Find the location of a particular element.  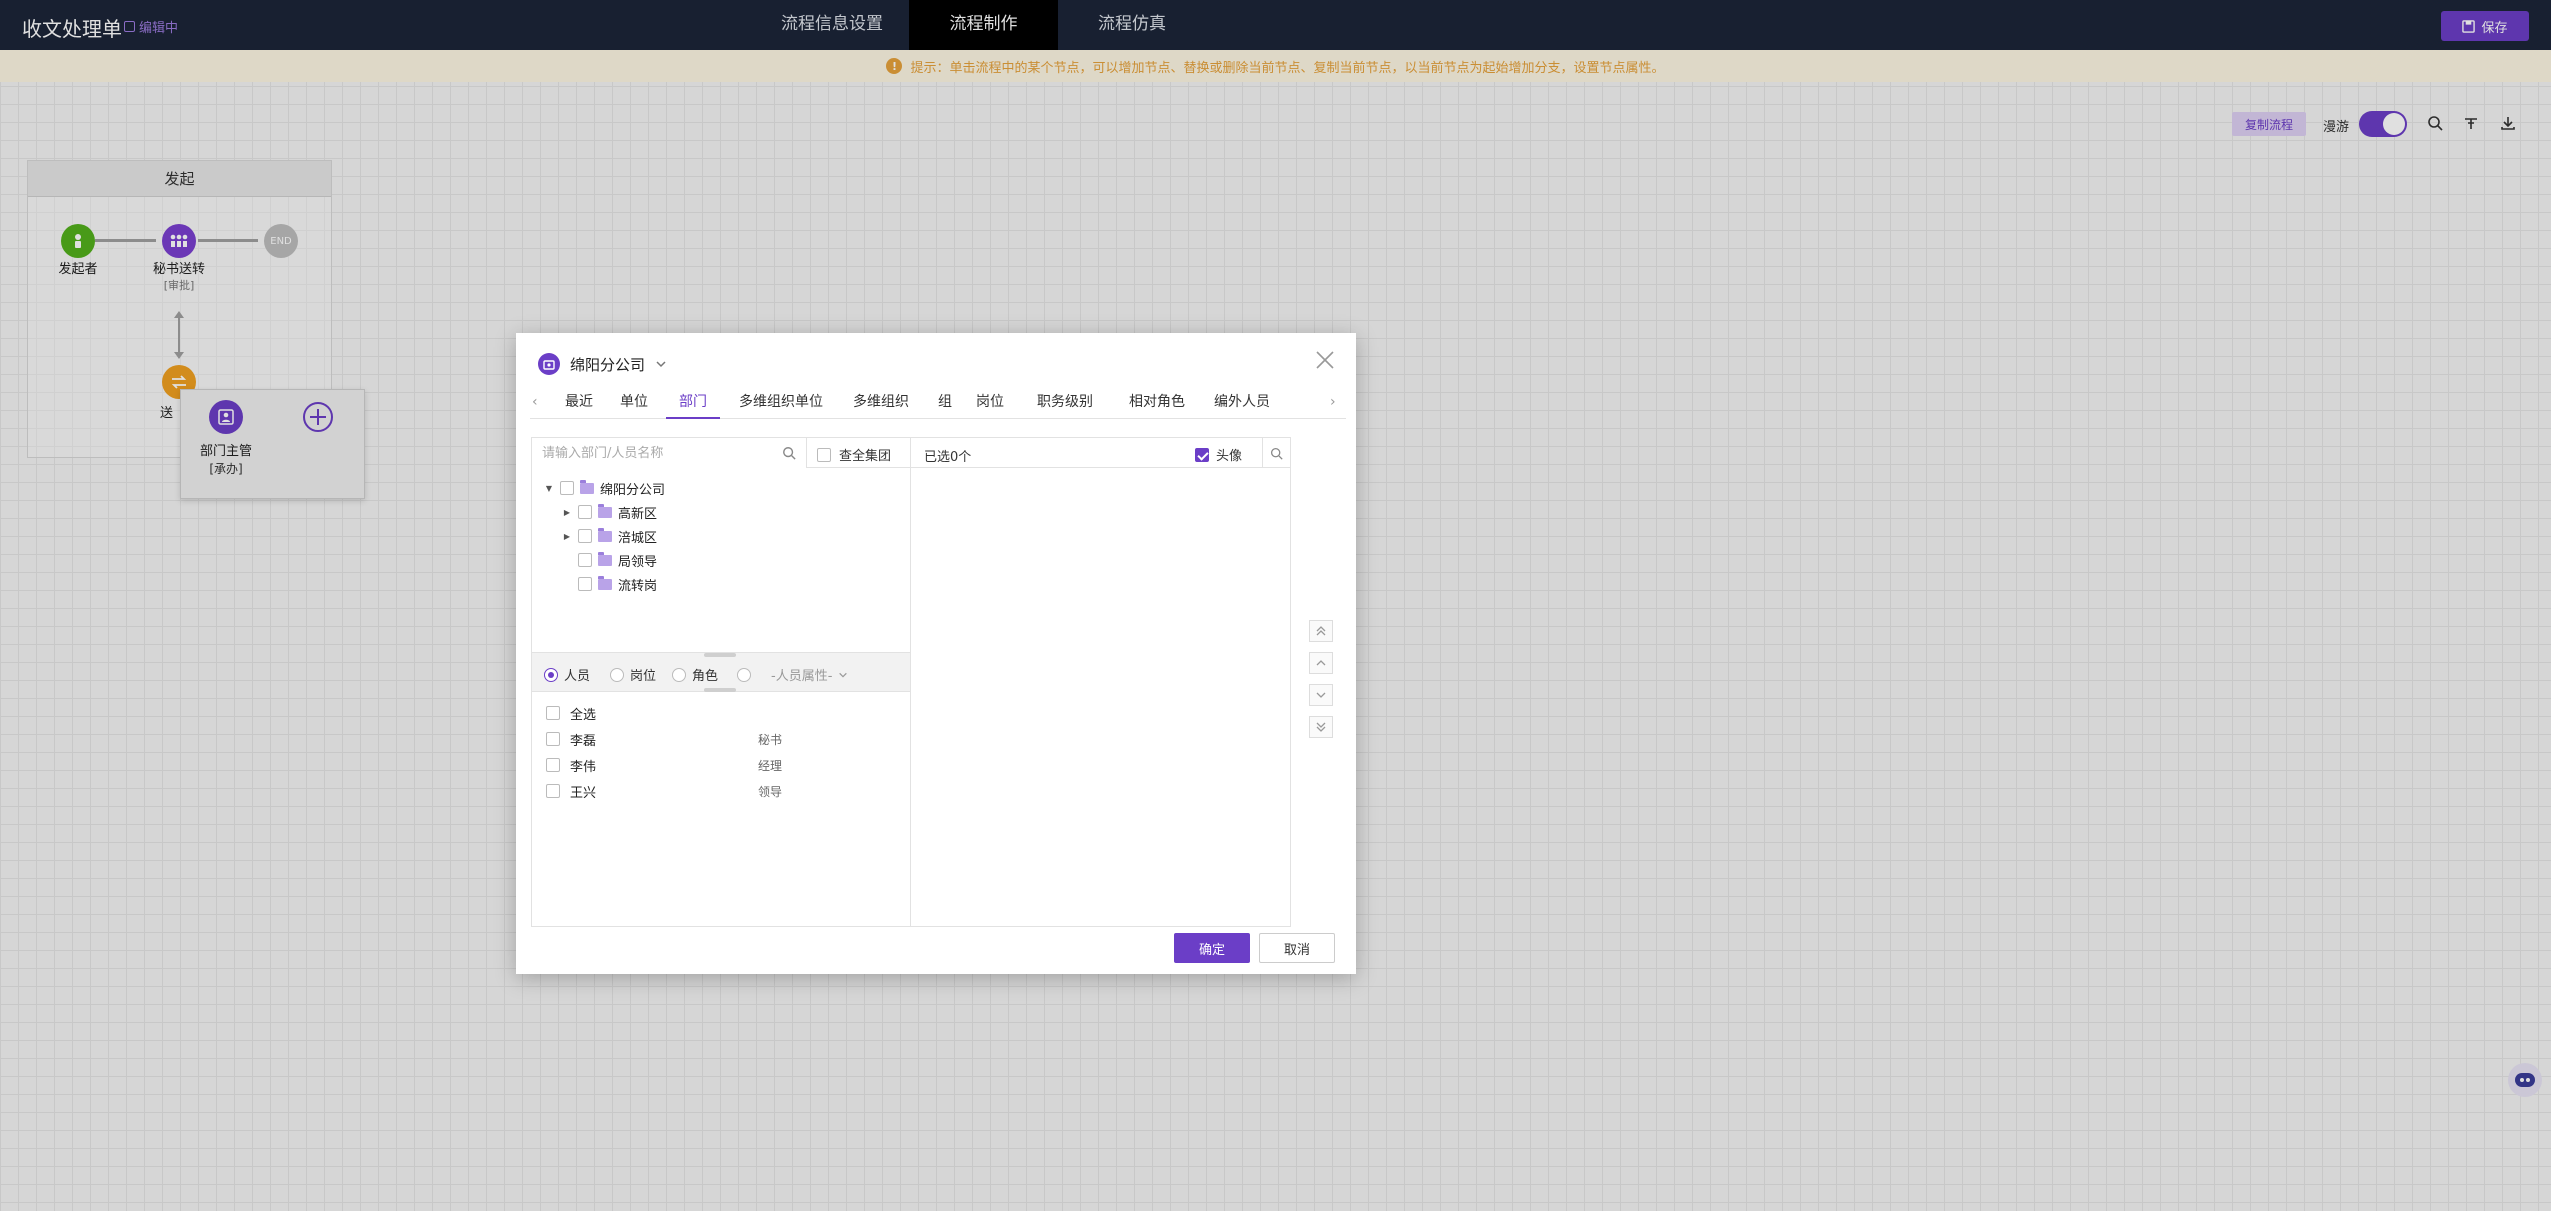

type-position-label: 岗位 is located at coordinates (643, 676).